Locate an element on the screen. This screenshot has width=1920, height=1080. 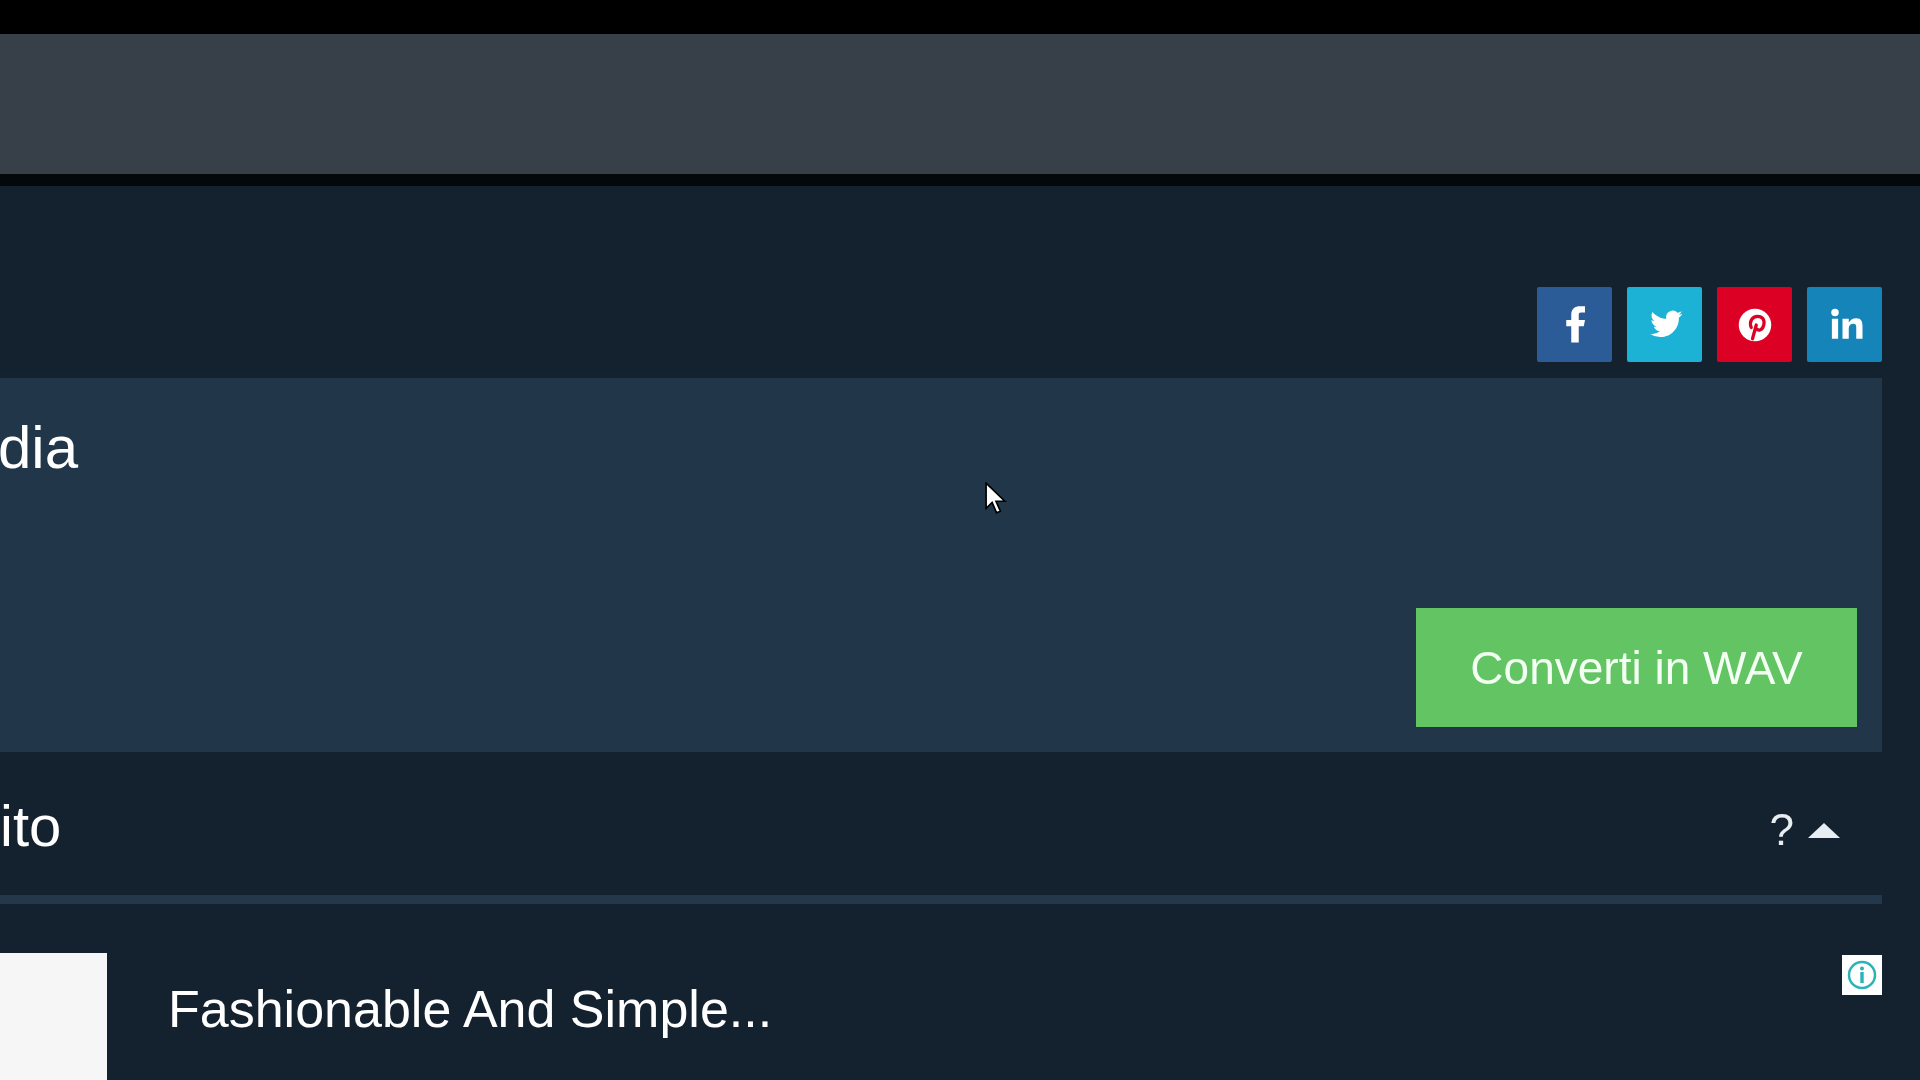
panel-title: dia is located at coordinates (40, 448).